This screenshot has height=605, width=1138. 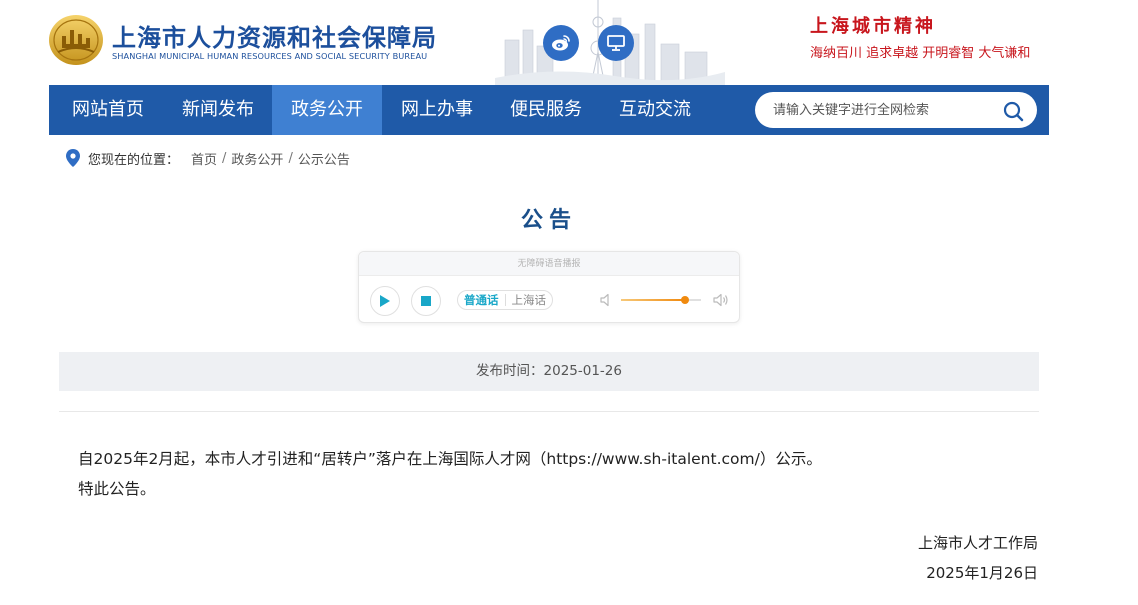 I want to click on main-nav: 网站首页 新闻发布 政务公开 网上办事 便民服务 互动交流, so click(x=549, y=110).